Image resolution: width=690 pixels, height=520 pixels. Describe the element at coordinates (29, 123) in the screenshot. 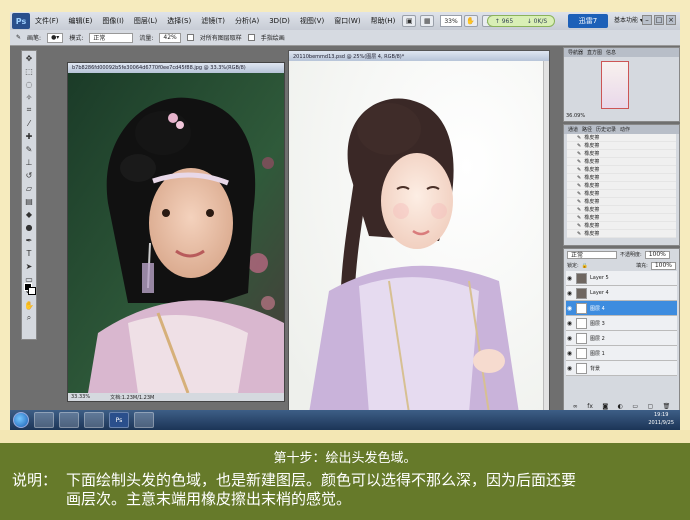

I see `eyedropper-tool-icon: ⁄` at that location.